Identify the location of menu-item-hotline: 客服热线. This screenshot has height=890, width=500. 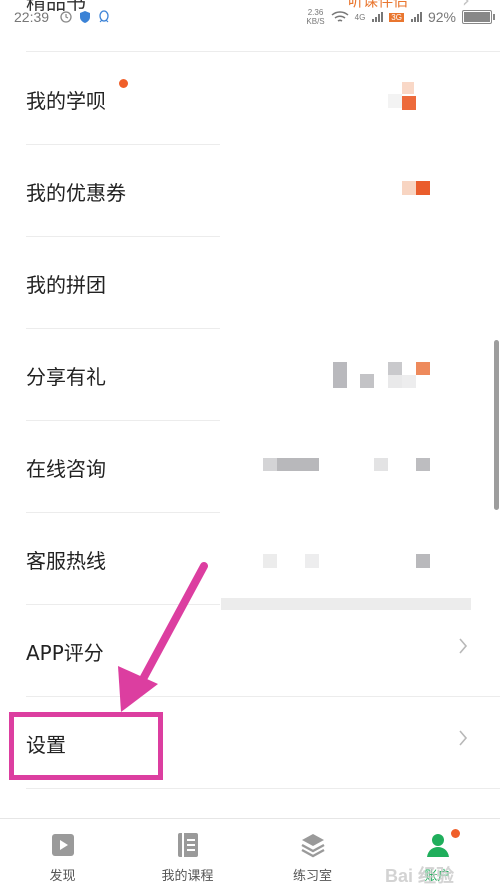
(250, 561).